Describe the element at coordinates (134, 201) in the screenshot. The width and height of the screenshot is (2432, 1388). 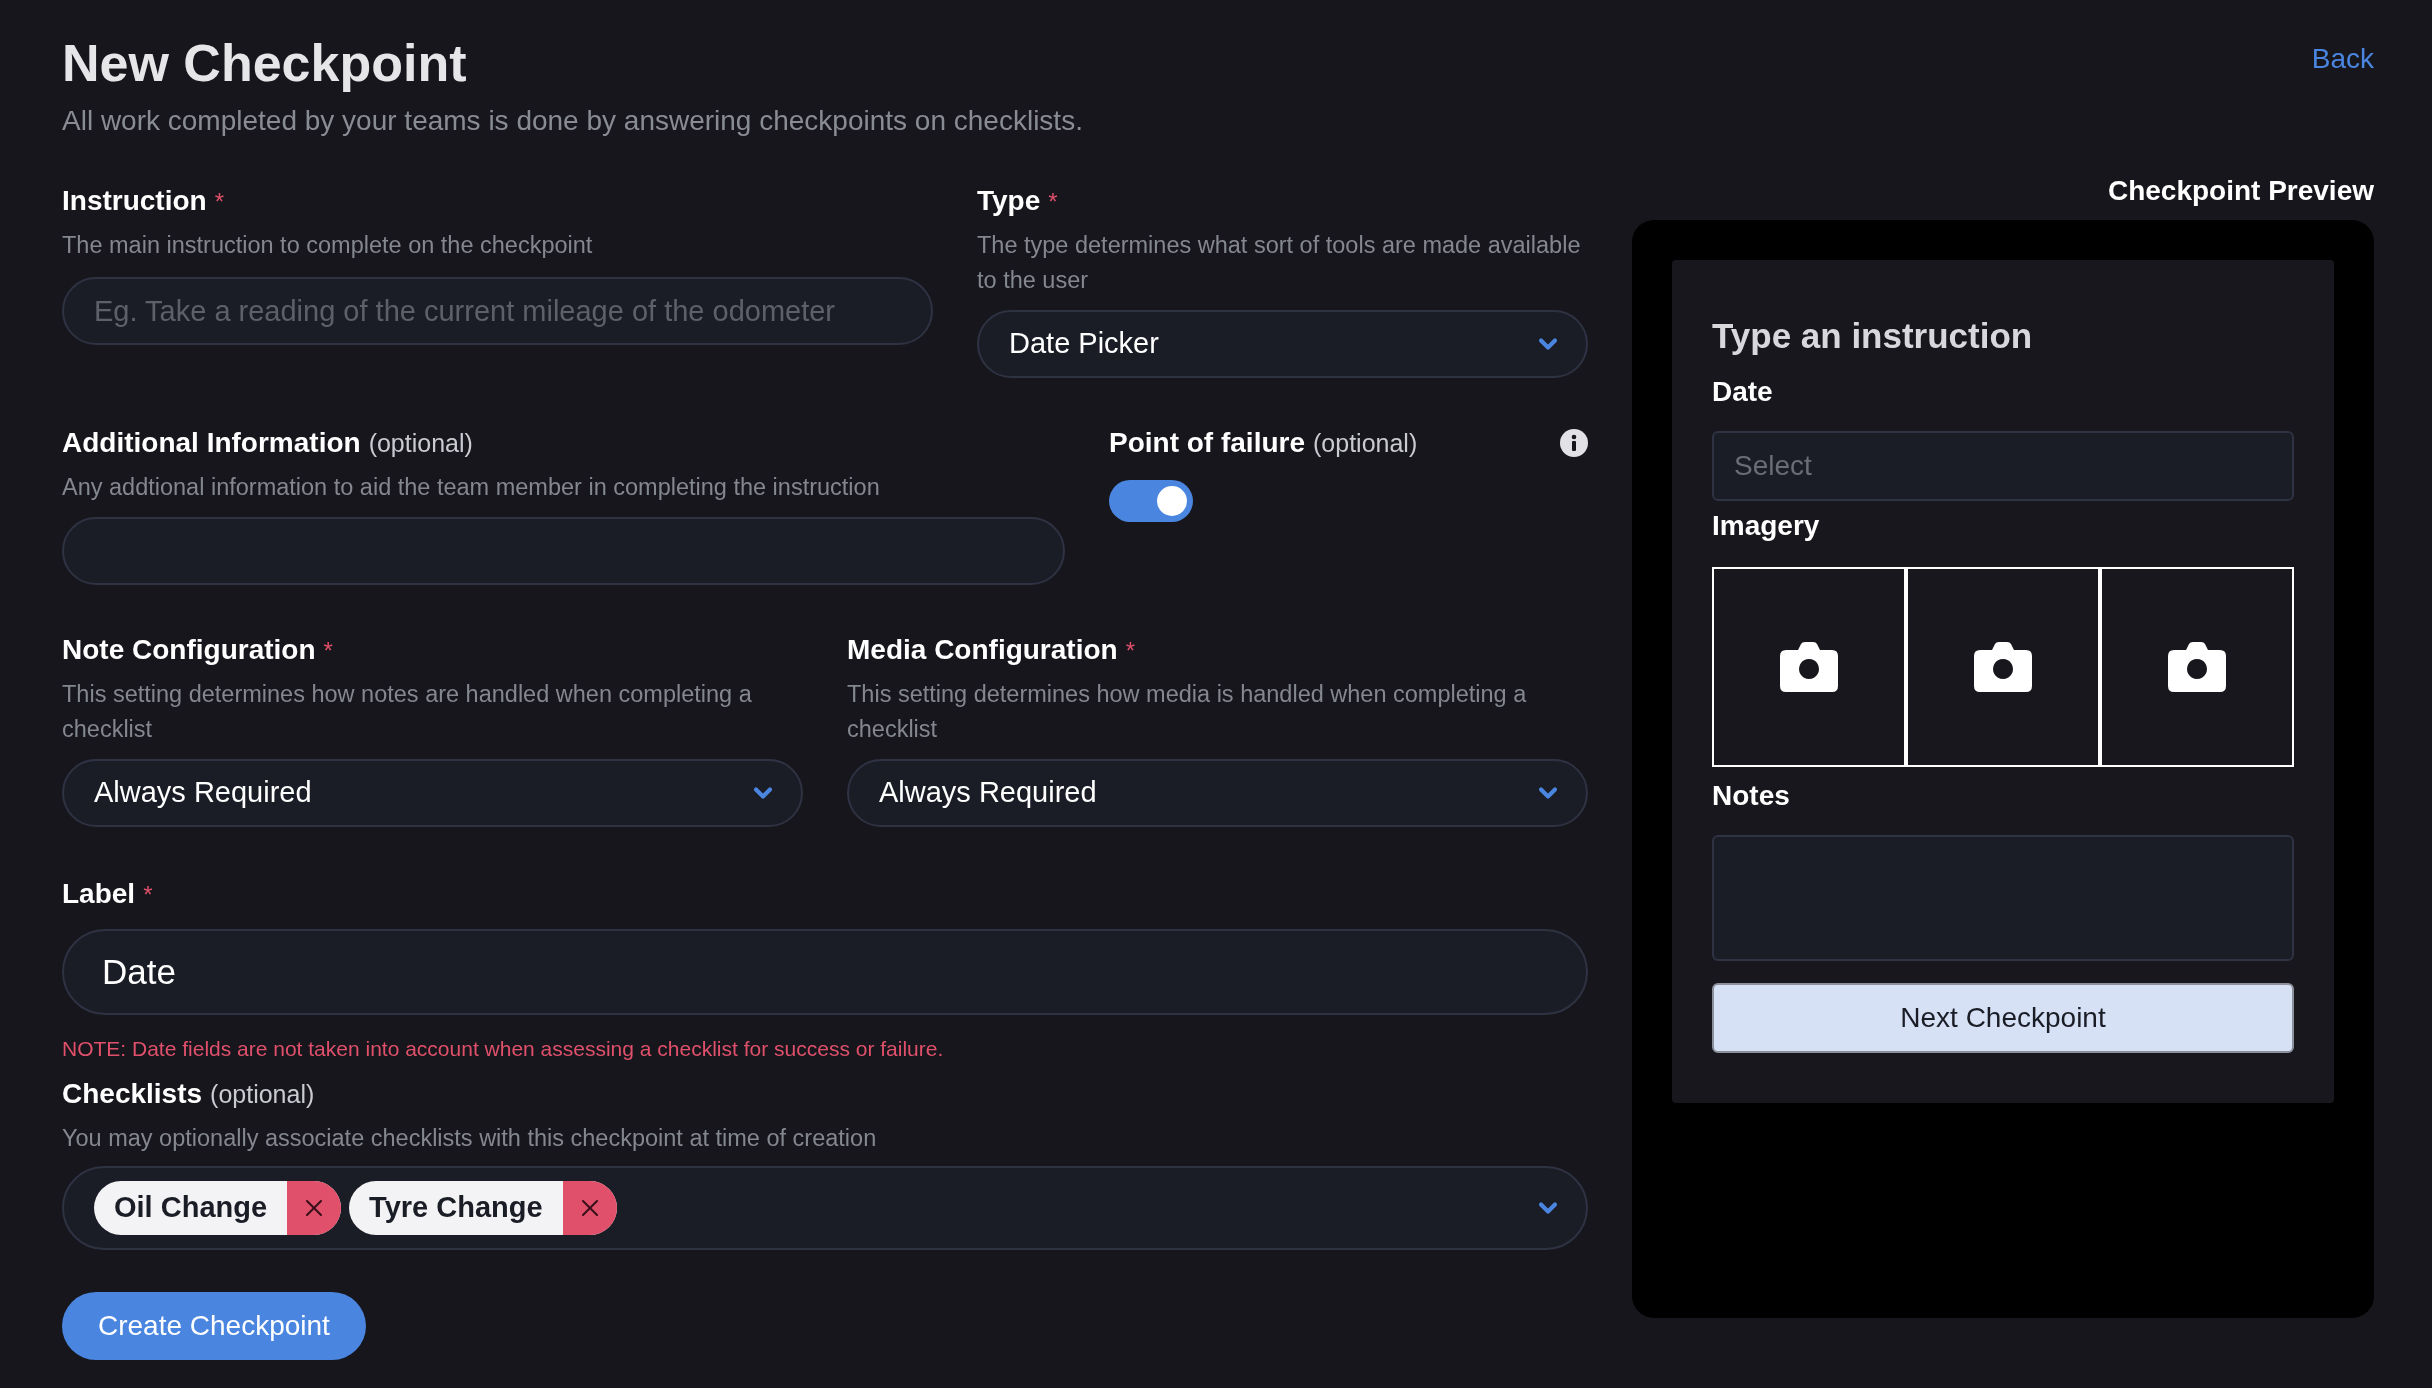
I see `field-label: Instruction` at that location.